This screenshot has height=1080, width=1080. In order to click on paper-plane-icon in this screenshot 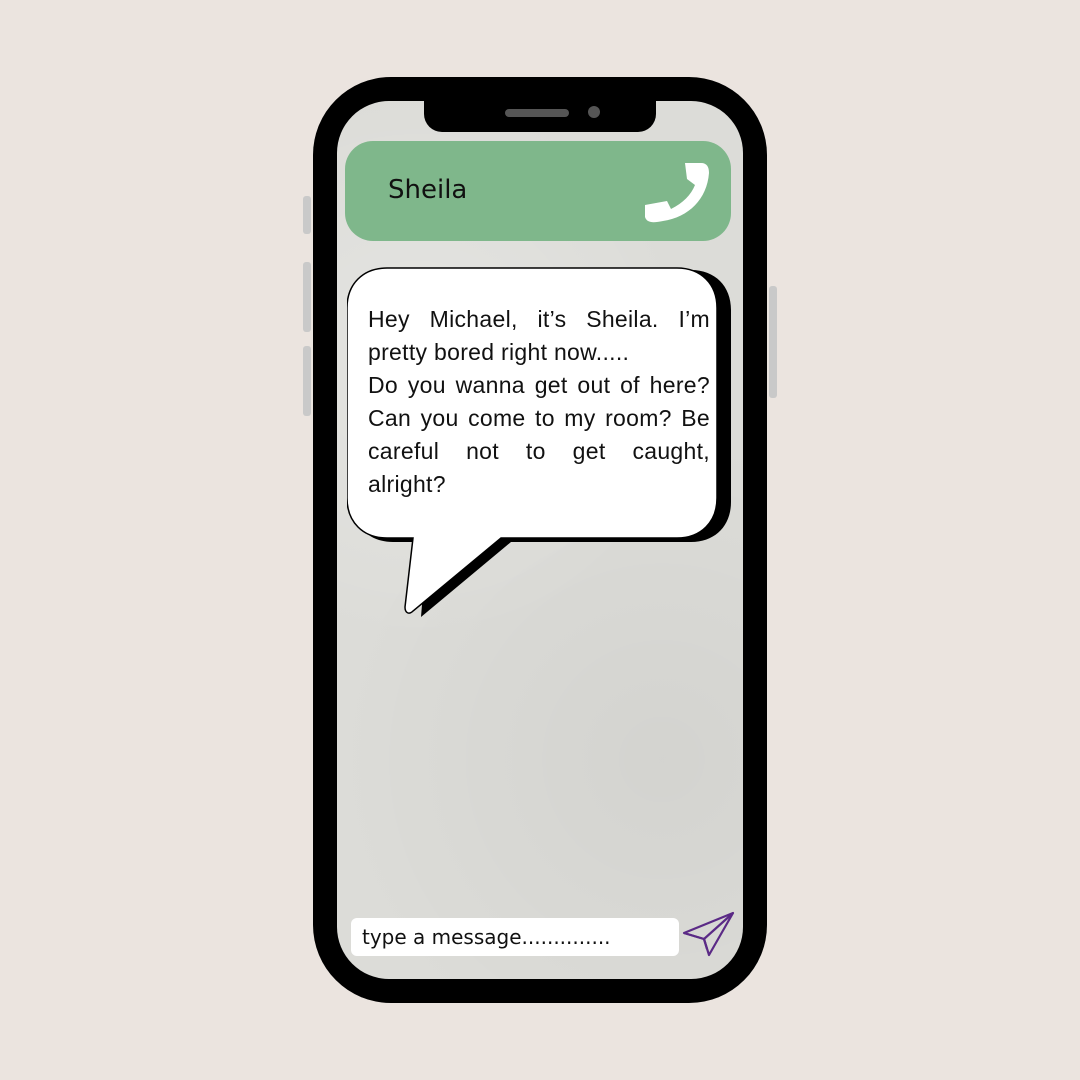, I will do `click(709, 934)`.